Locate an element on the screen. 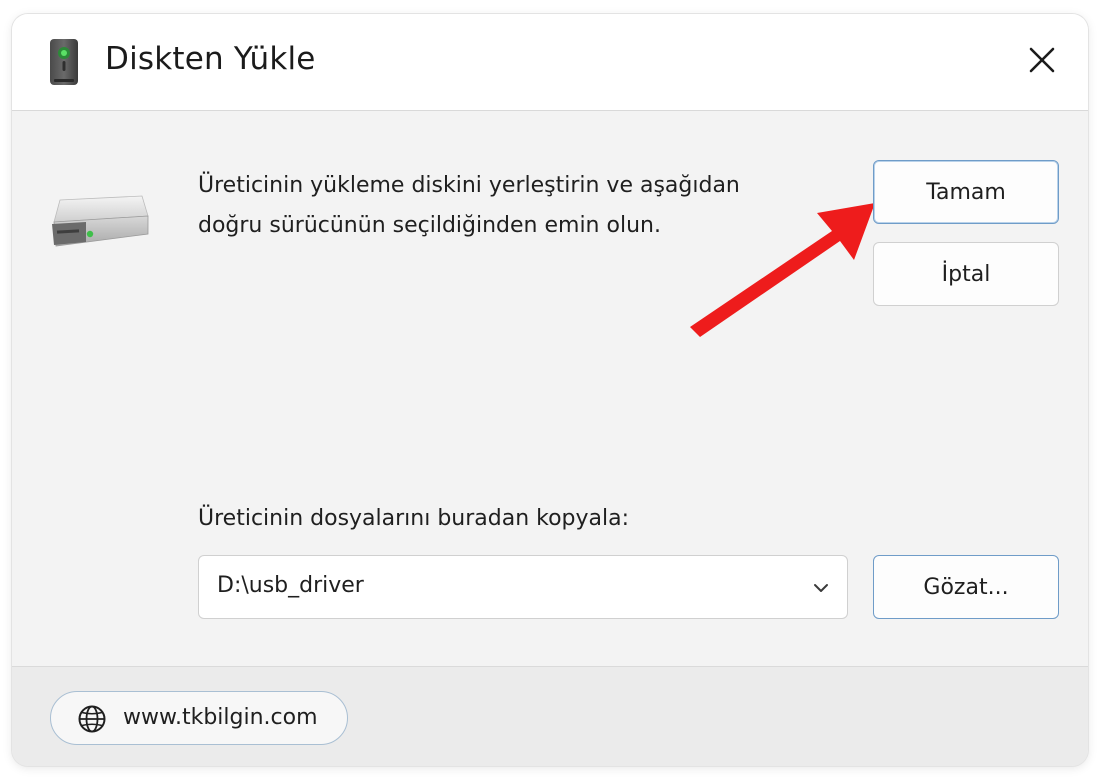 The image size is (1102, 780). dialog-title: Diskten Yükle is located at coordinates (210, 59).